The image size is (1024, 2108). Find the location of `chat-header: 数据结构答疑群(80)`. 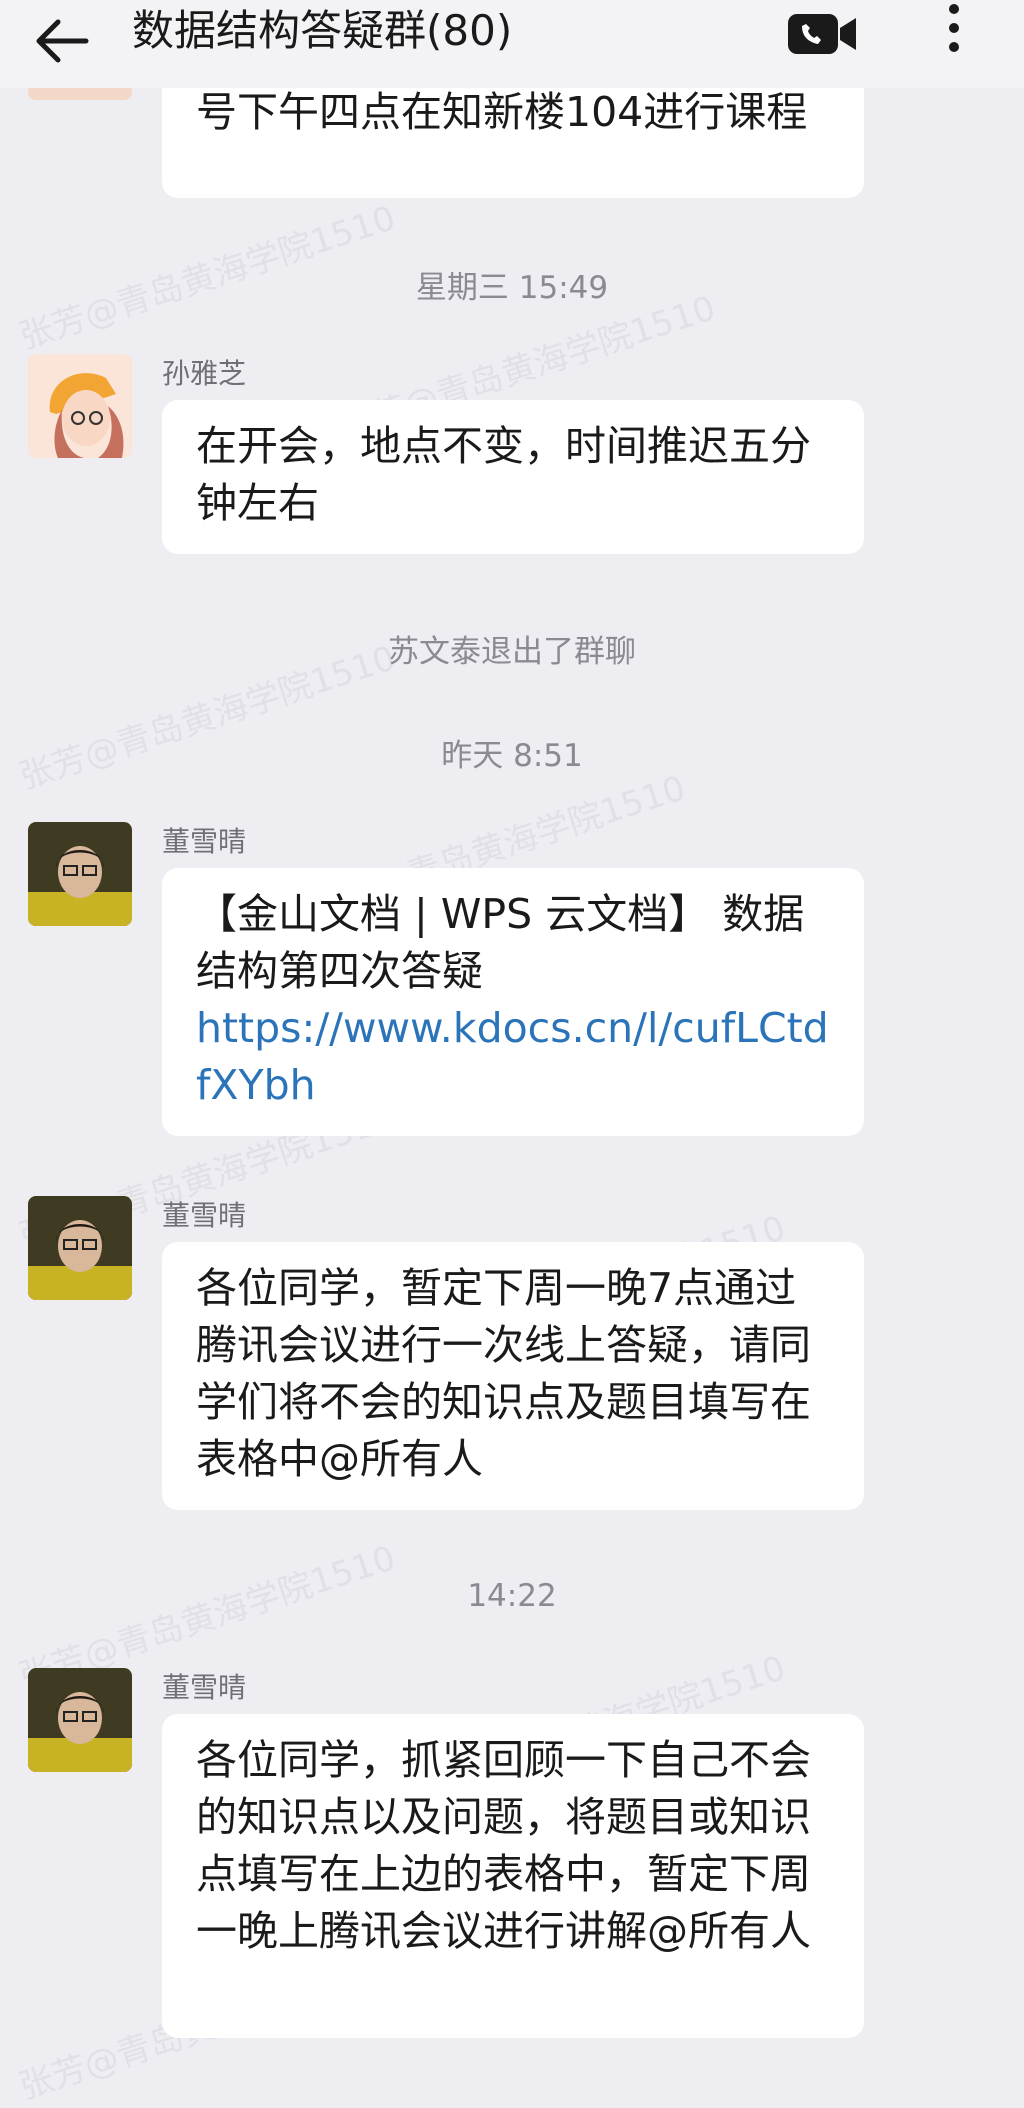

chat-header: 数据结构答疑群(80) is located at coordinates (512, 44).